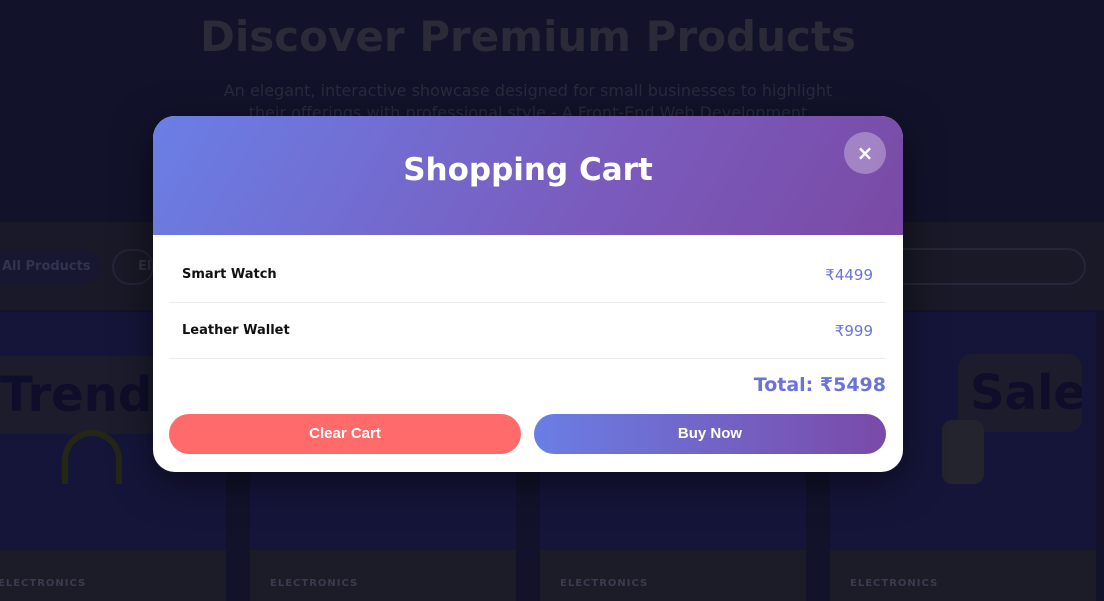  What do you see at coordinates (528, 170) in the screenshot?
I see `cart-title: Shopping Cart` at bounding box center [528, 170].